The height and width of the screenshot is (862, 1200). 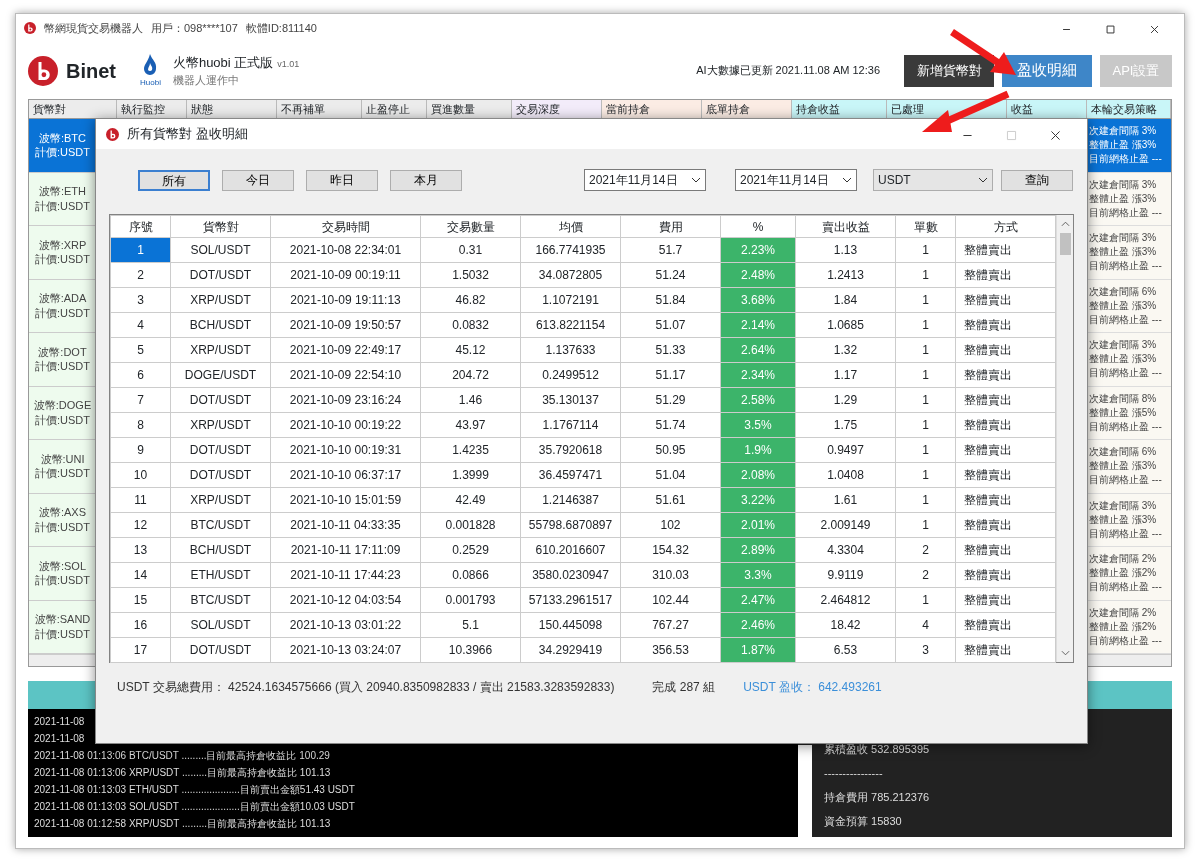 What do you see at coordinates (670, 250) in the screenshot?
I see `table-cell: 51.7` at bounding box center [670, 250].